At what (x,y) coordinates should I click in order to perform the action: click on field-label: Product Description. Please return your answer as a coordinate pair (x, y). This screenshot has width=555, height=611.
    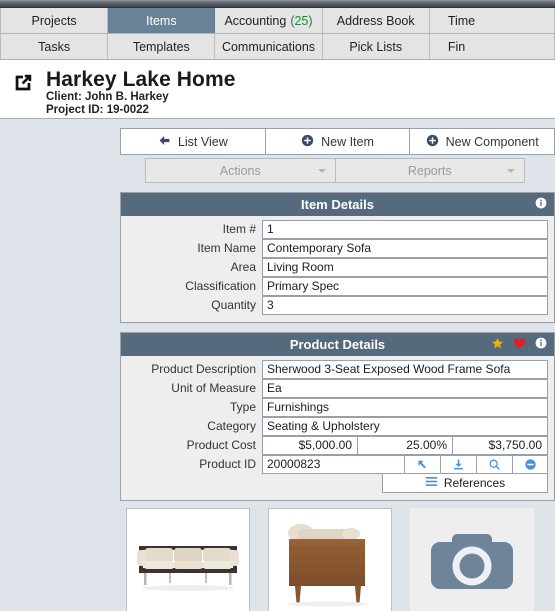
    Looking at the image, I should click on (203, 369).